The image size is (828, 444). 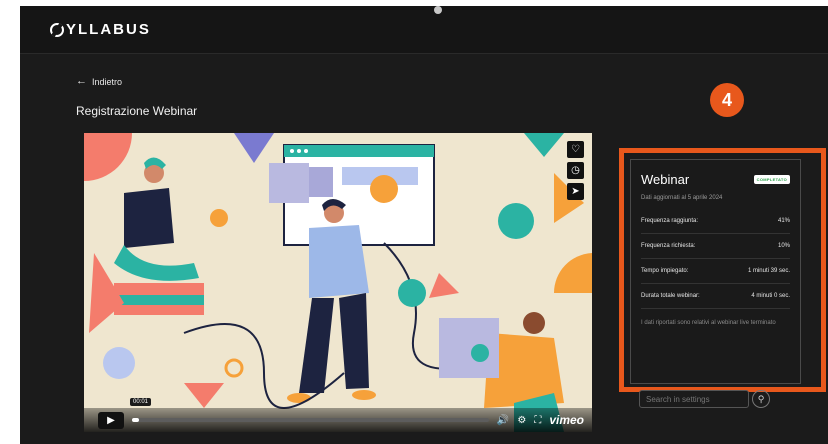 I want to click on player-side-toolbar: ♡ ◷ ➤, so click(x=575, y=170).